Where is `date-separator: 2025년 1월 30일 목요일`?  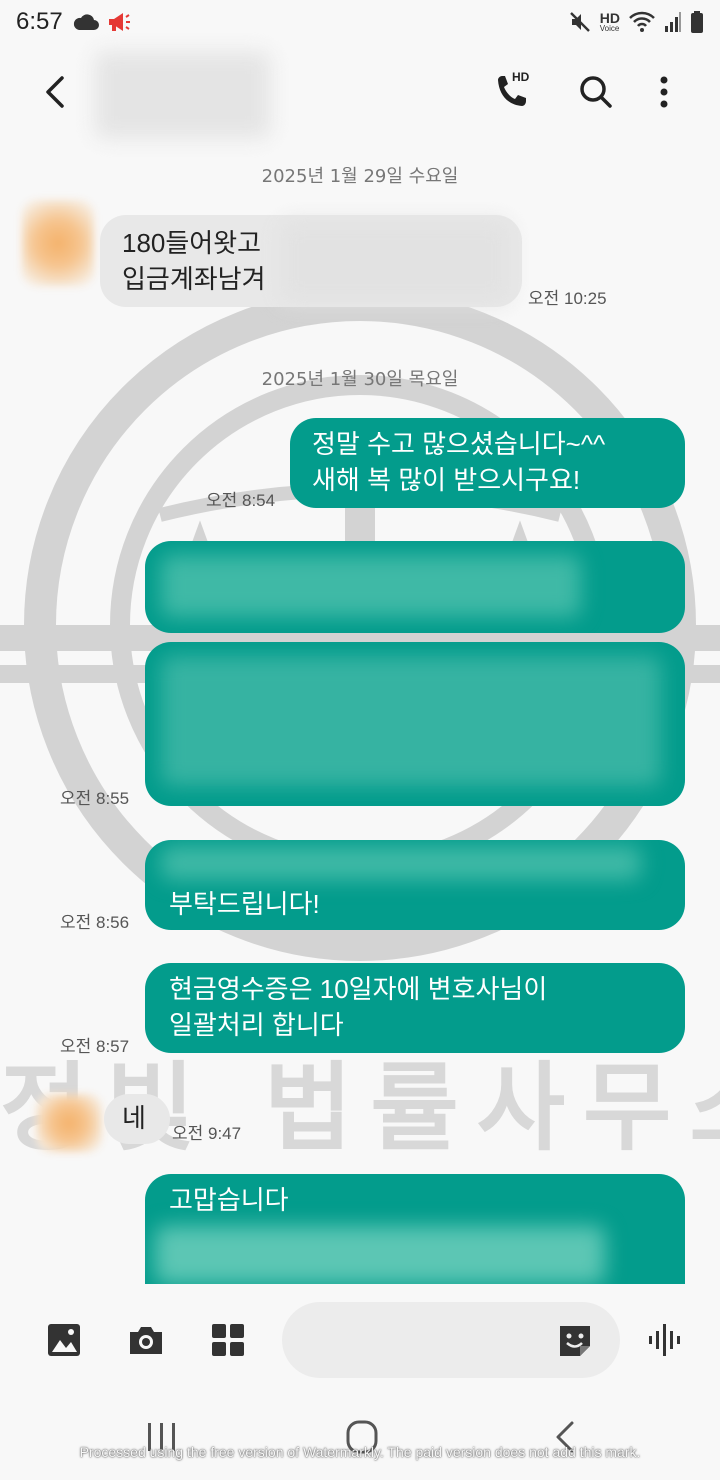
date-separator: 2025년 1월 30일 목요일 is located at coordinates (360, 379).